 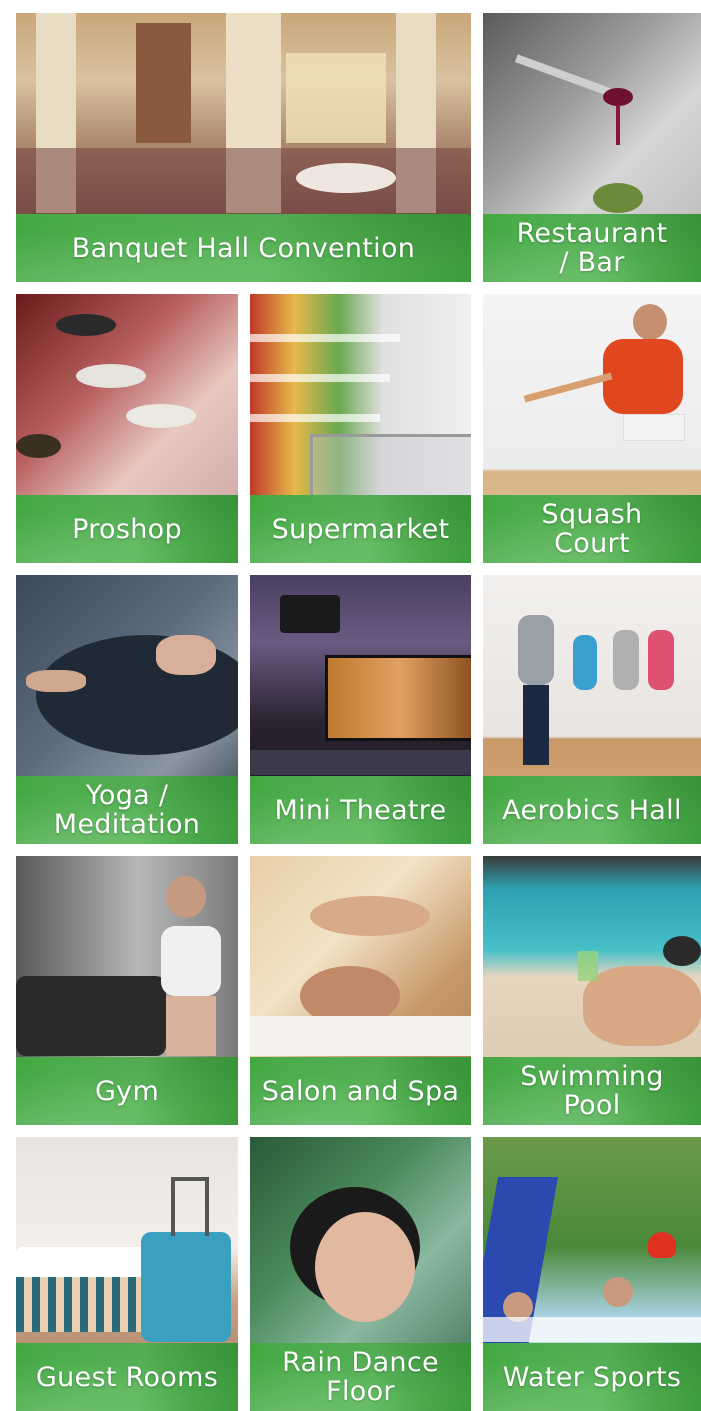 I want to click on swimming-pool-label-band: Swimming Pool, so click(x=592, y=1091).